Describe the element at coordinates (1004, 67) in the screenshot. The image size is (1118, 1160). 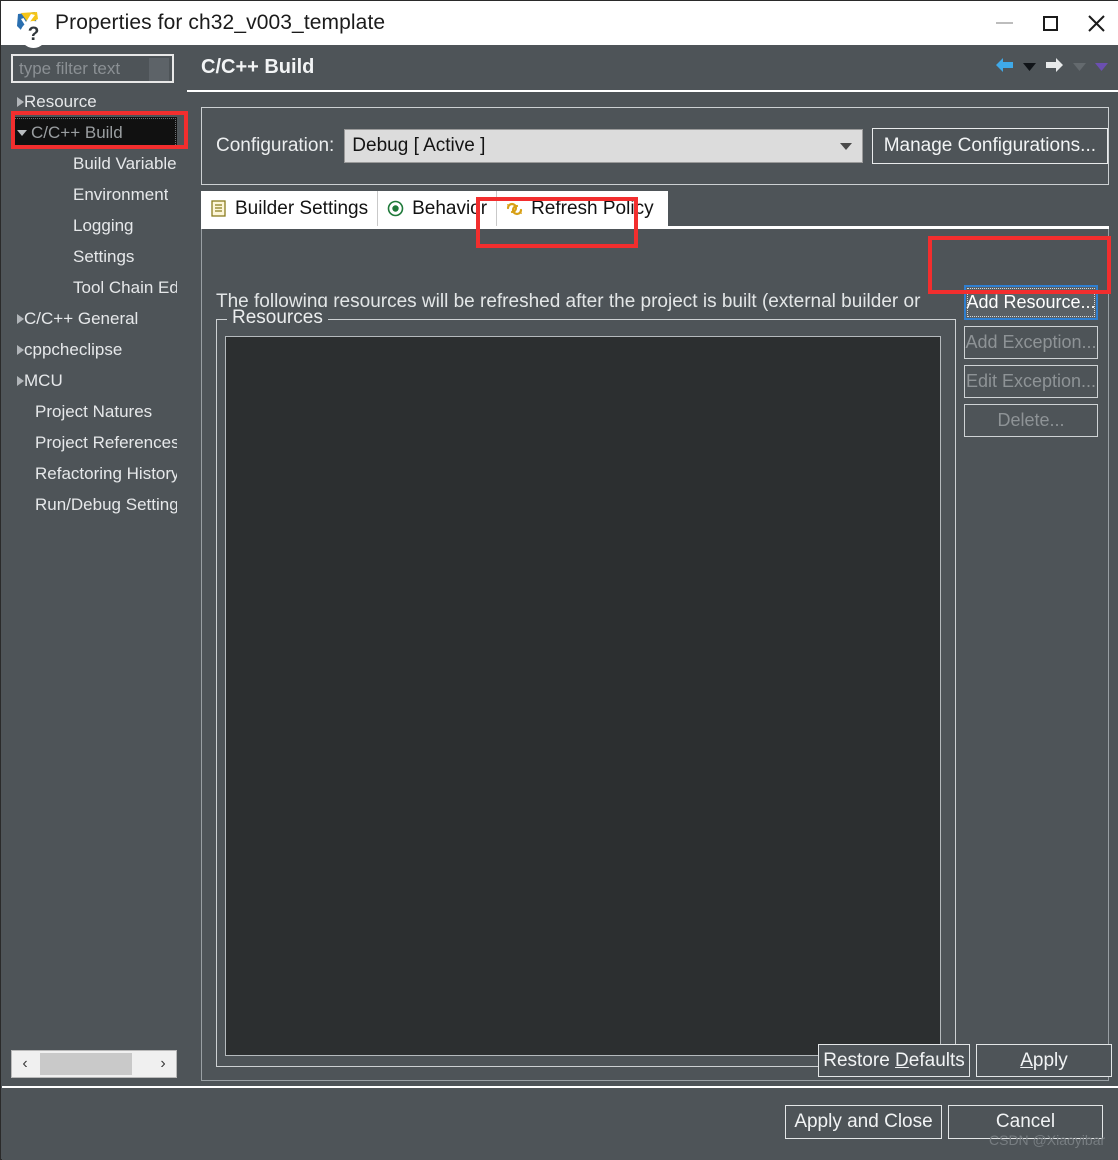
I see `back-arrow-icon` at that location.